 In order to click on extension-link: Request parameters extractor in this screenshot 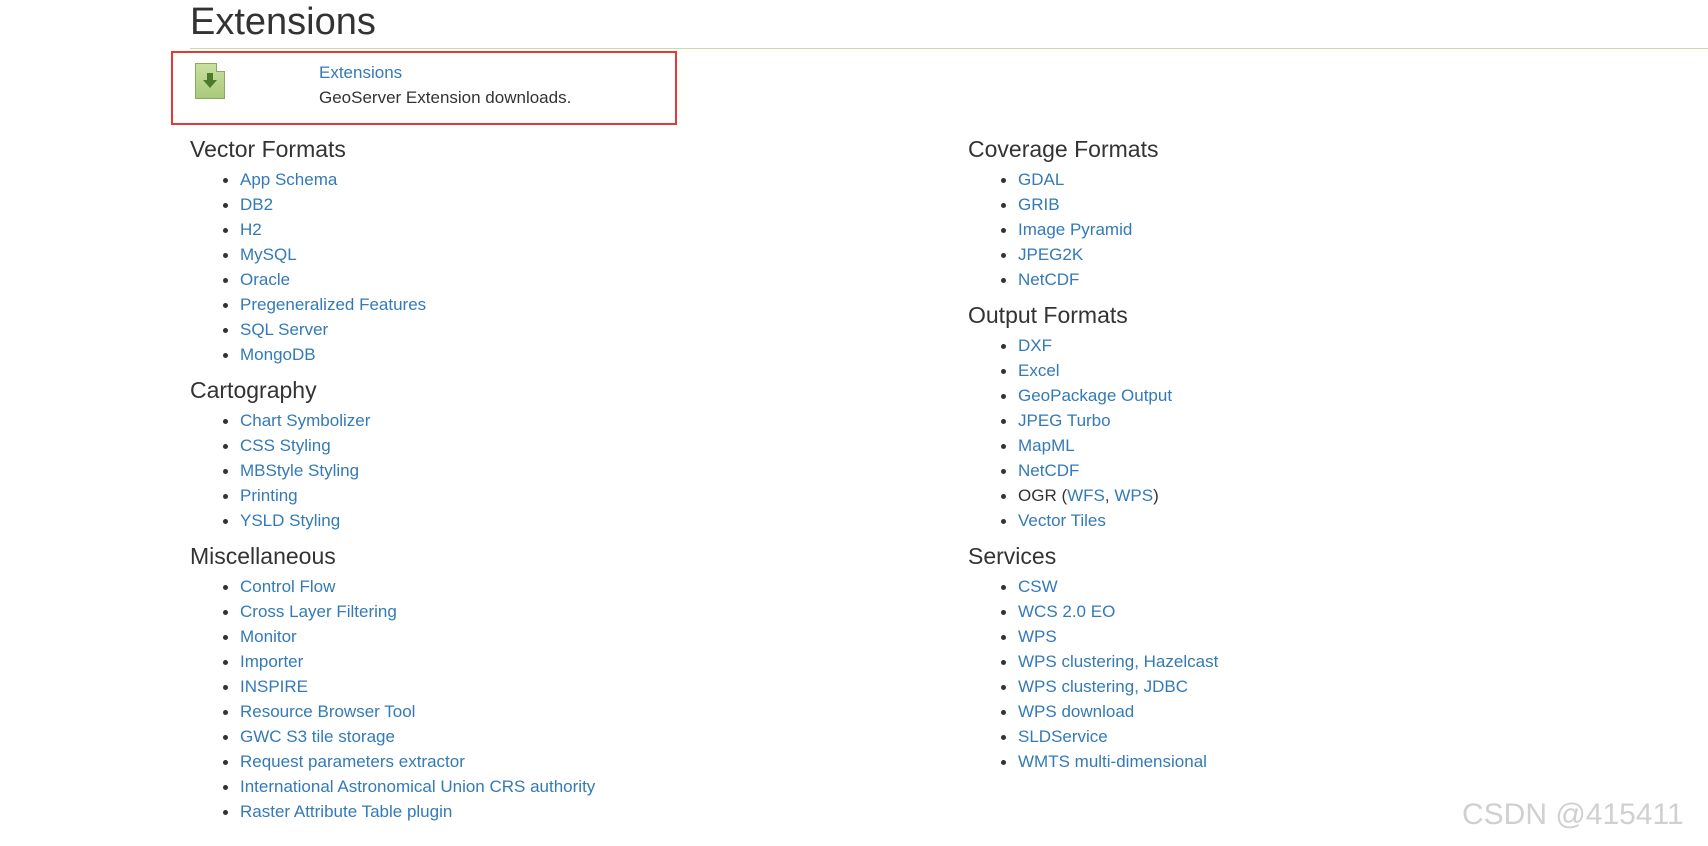, I will do `click(352, 761)`.